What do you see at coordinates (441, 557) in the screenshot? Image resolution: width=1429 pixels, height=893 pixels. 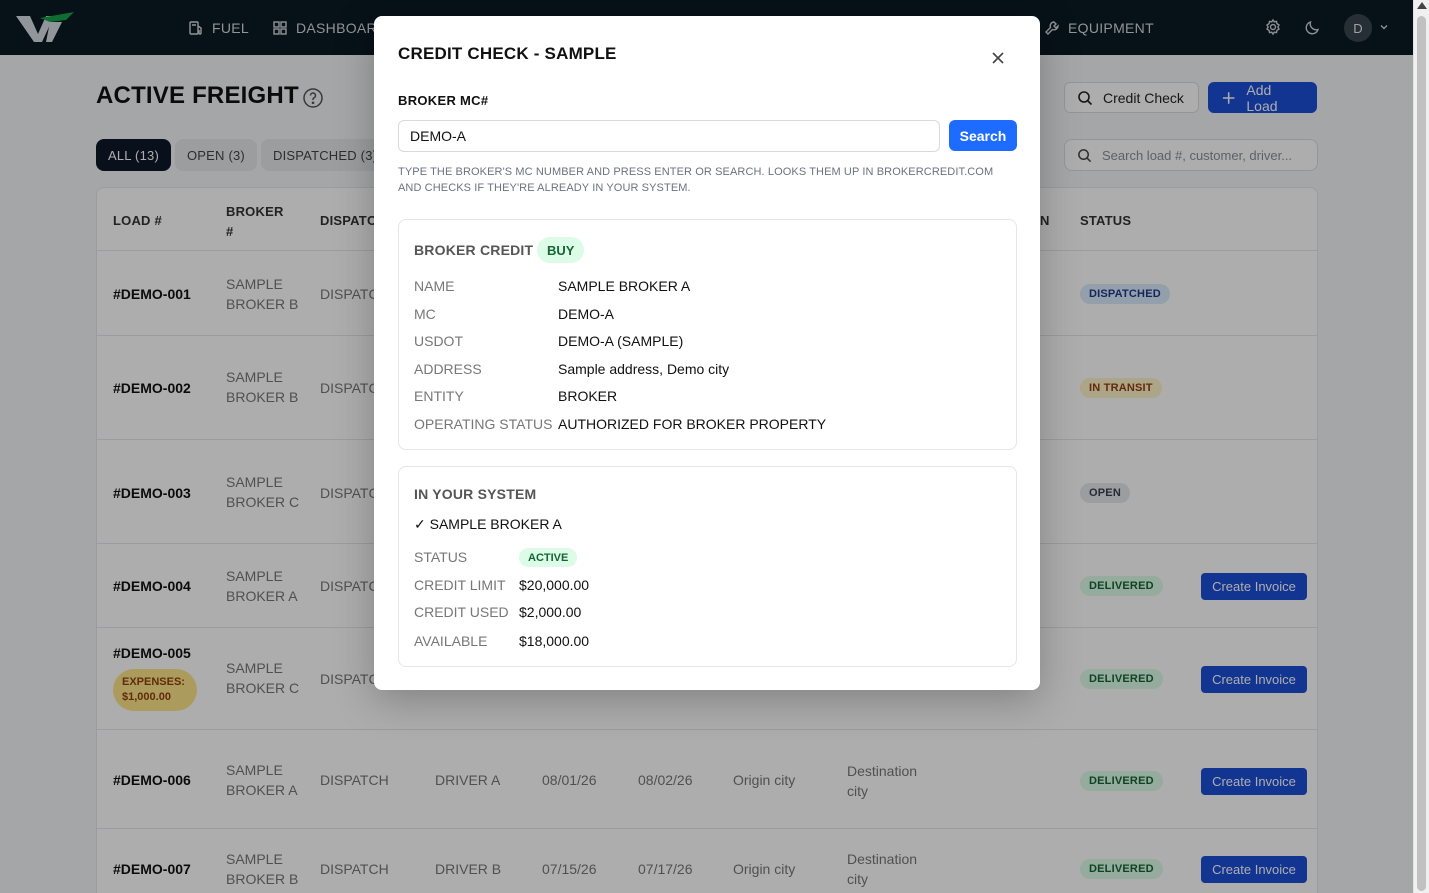 I see `field-label: STATUS` at bounding box center [441, 557].